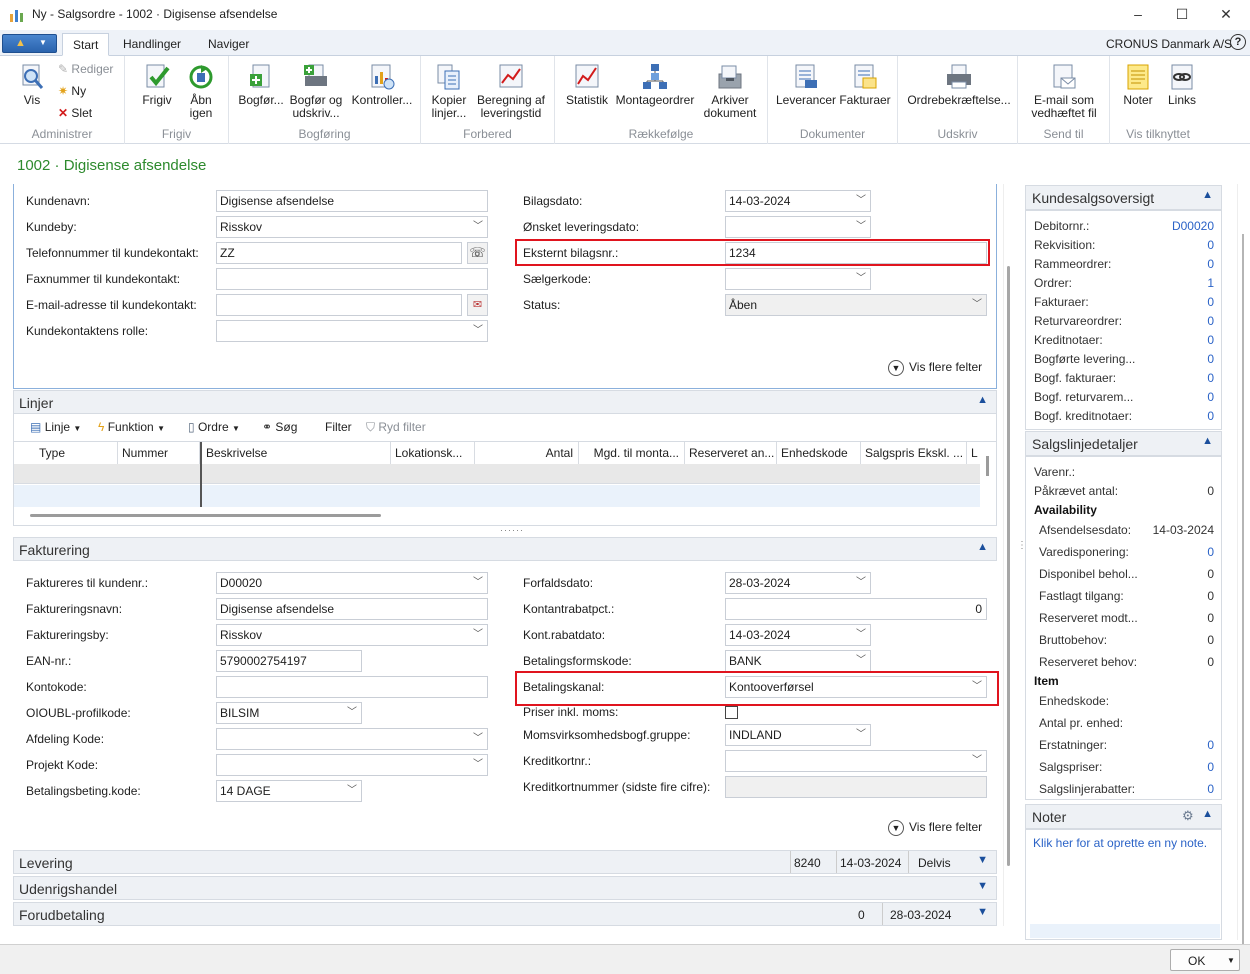 The height and width of the screenshot is (974, 1250). I want to click on kontantrabatpct-field: 0, so click(856, 609).